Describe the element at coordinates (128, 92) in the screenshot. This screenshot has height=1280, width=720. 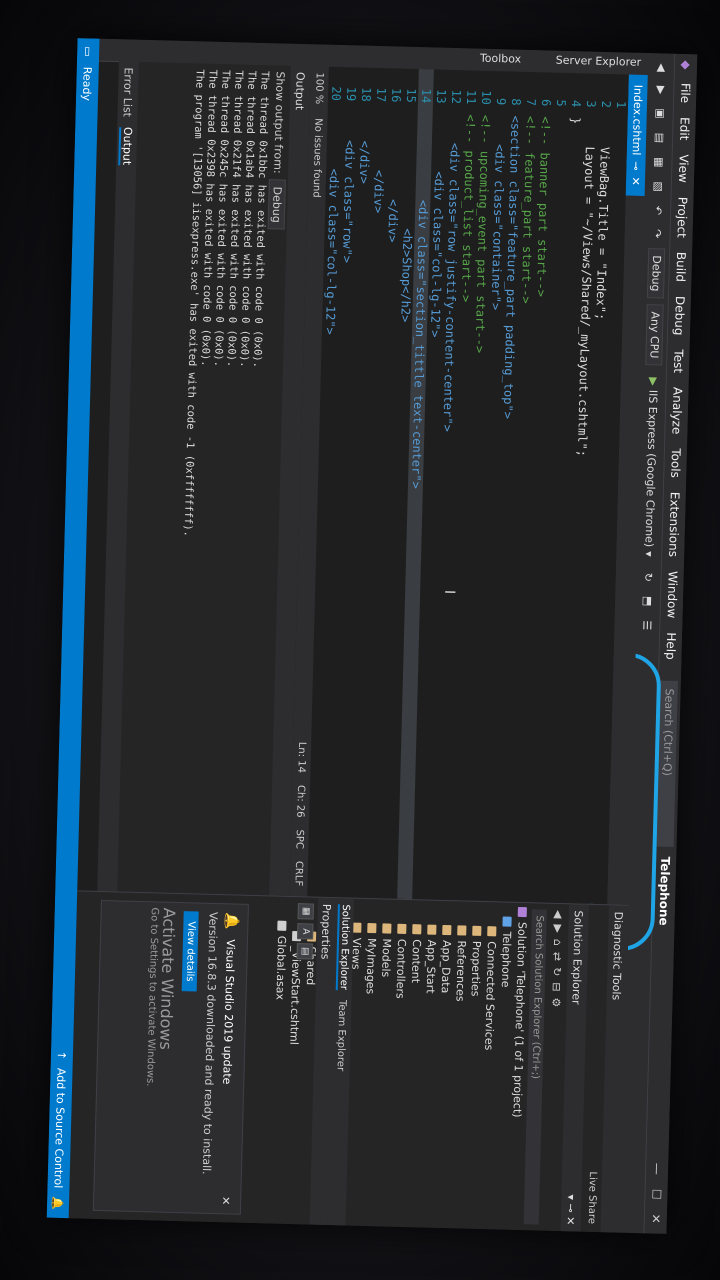
I see `tab-error-list: Error List` at that location.